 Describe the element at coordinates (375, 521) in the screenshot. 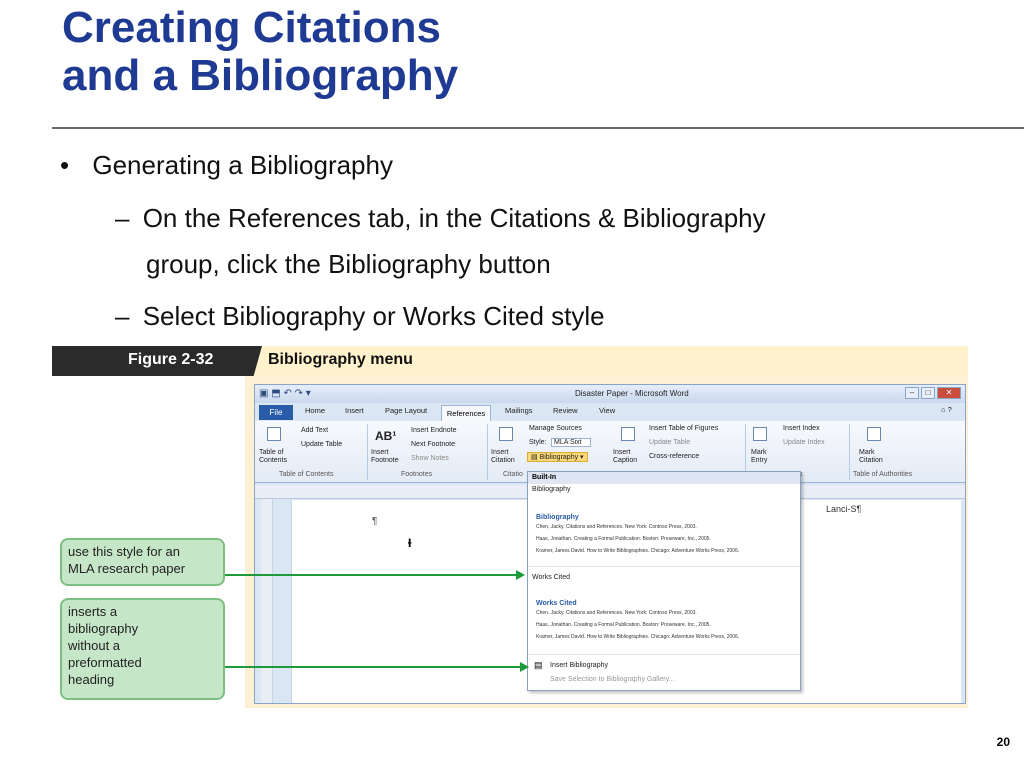

I see `paragraph-mark: ¶` at that location.